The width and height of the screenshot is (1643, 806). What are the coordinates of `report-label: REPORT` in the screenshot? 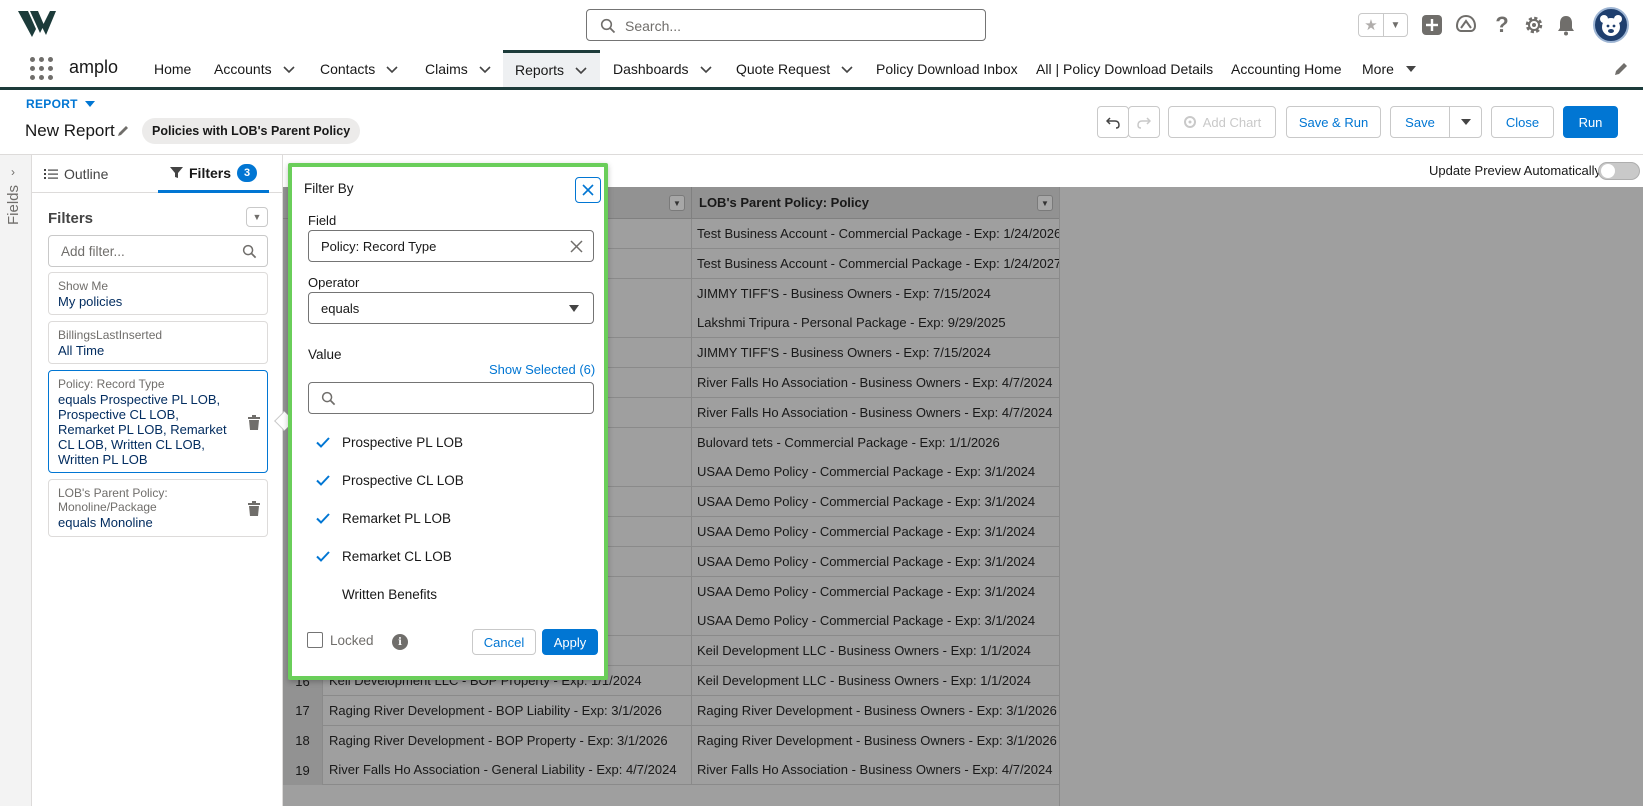 It's located at (61, 104).